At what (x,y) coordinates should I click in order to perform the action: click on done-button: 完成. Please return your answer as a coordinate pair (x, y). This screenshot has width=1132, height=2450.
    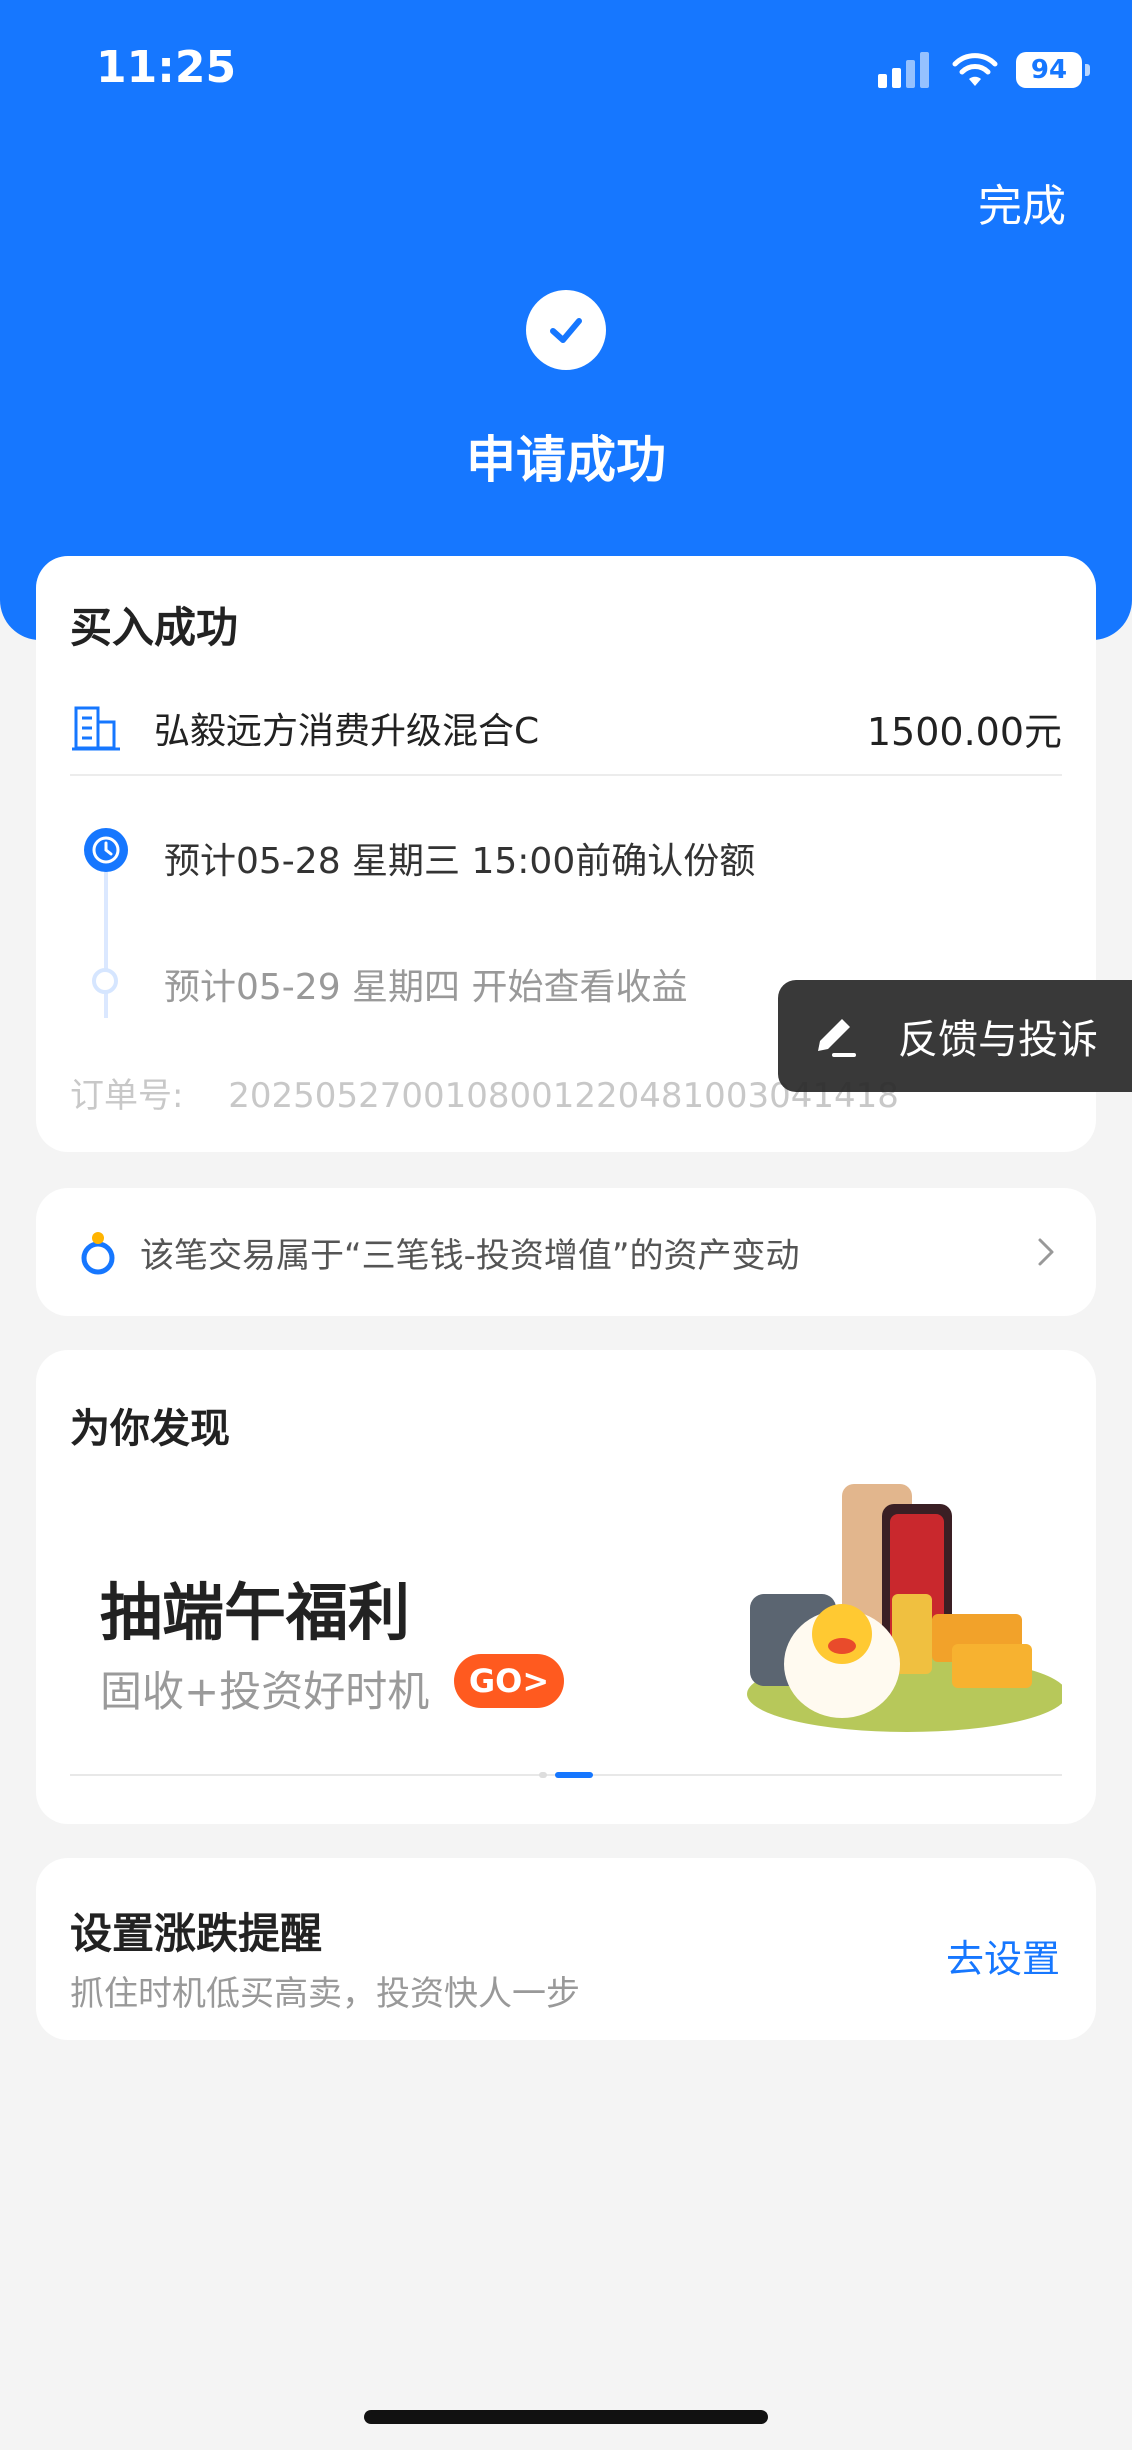
    Looking at the image, I should click on (1022, 202).